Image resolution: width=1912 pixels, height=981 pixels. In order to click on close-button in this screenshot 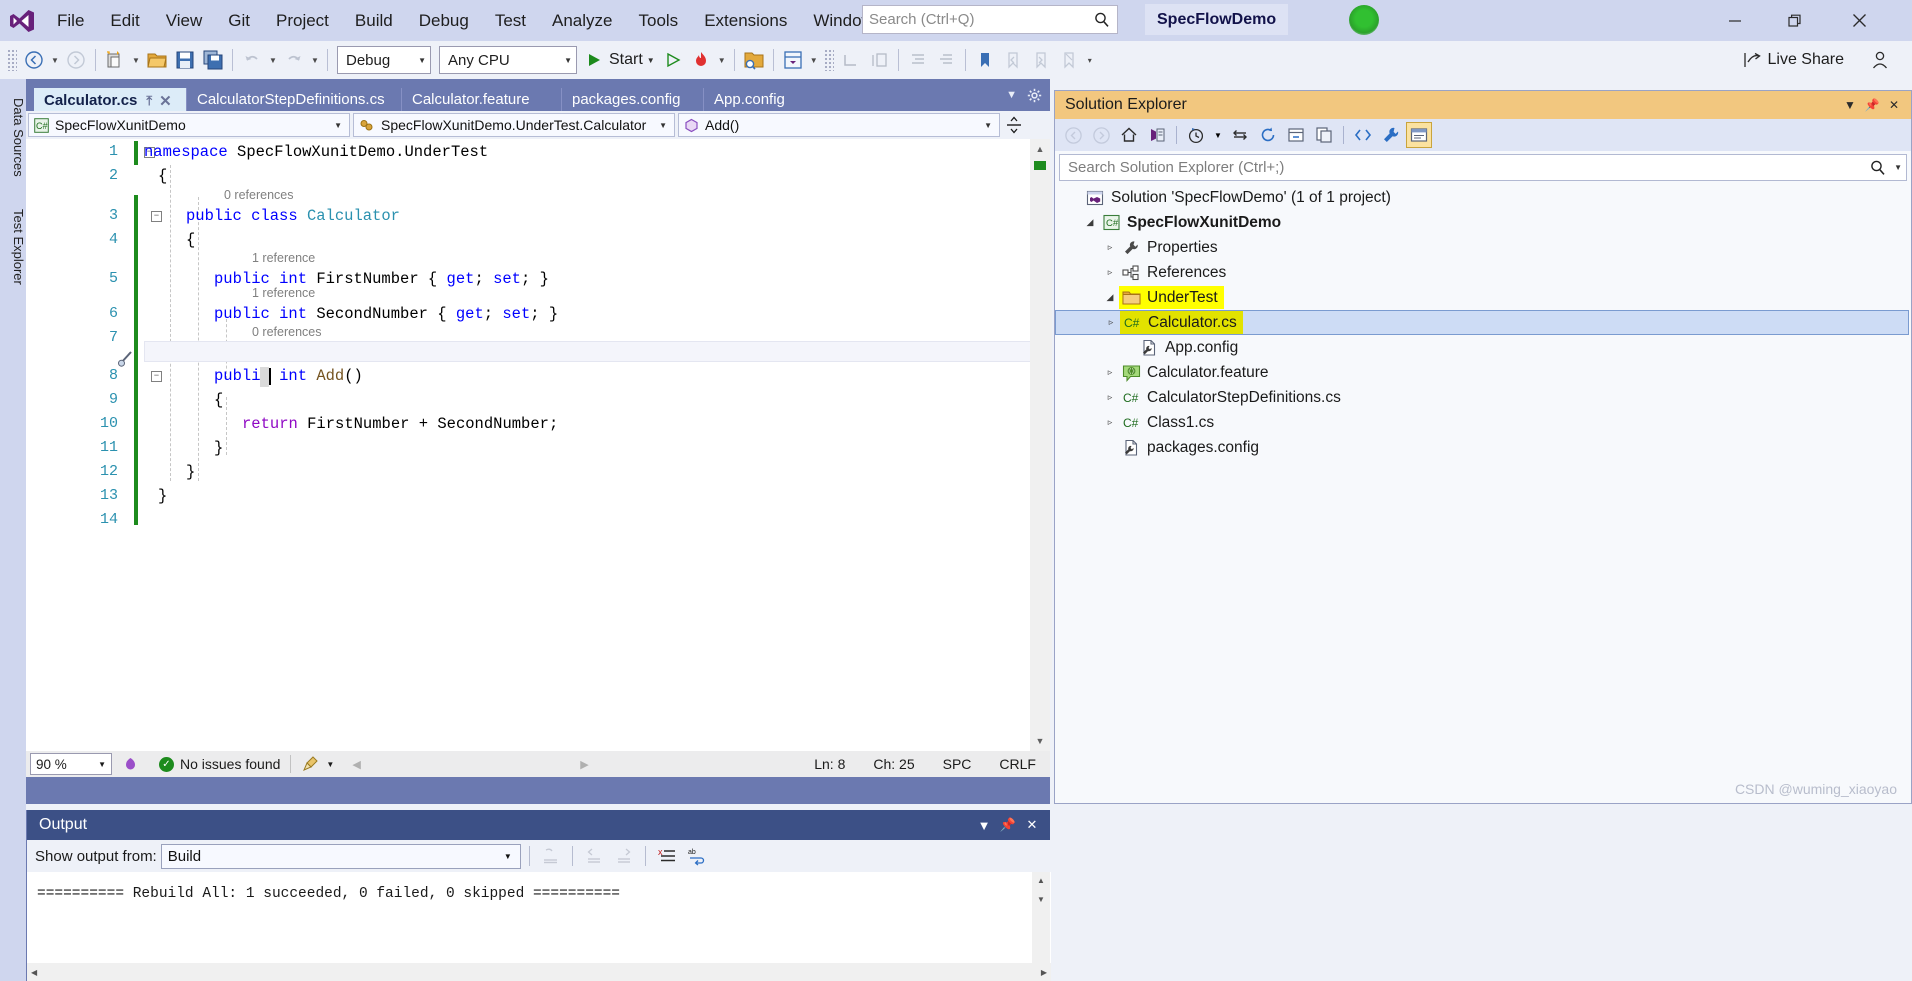, I will do `click(1859, 20)`.